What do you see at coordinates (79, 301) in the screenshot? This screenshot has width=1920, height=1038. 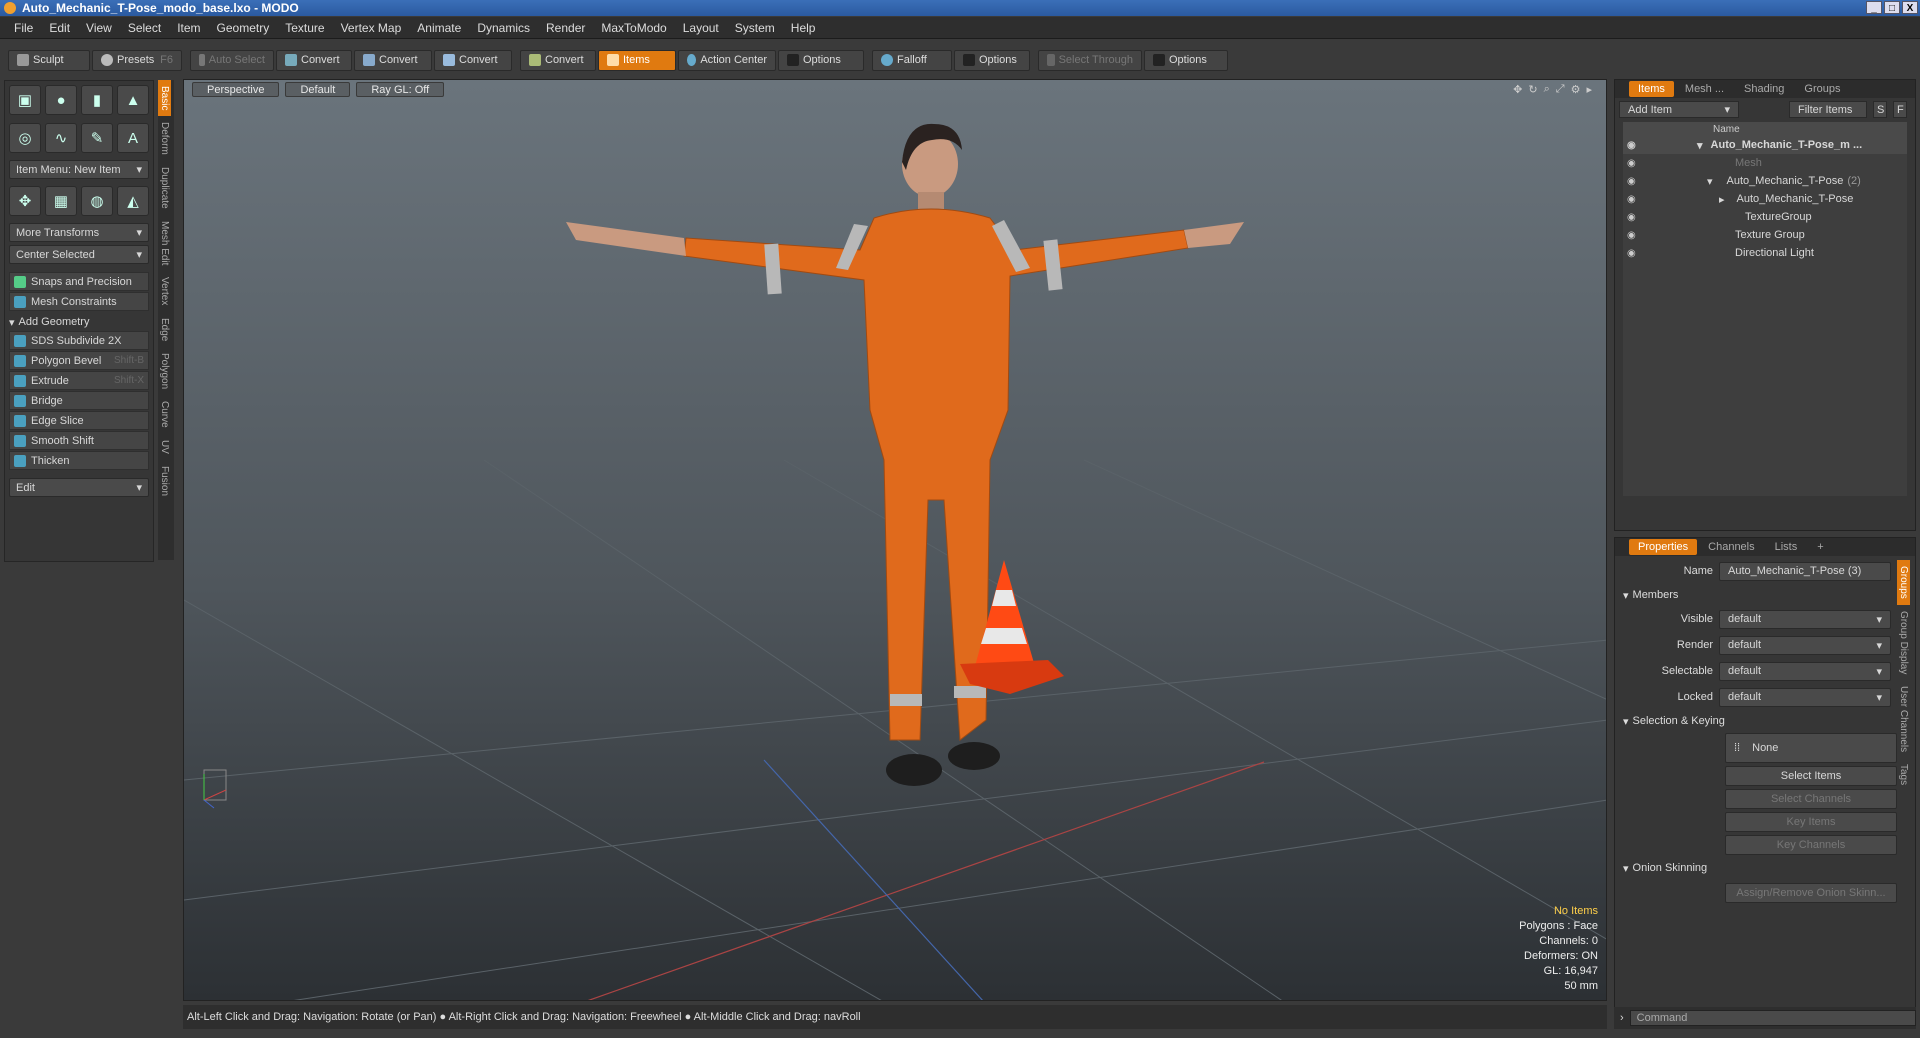 I see `mesh-constraints-button: Mesh Constraints` at bounding box center [79, 301].